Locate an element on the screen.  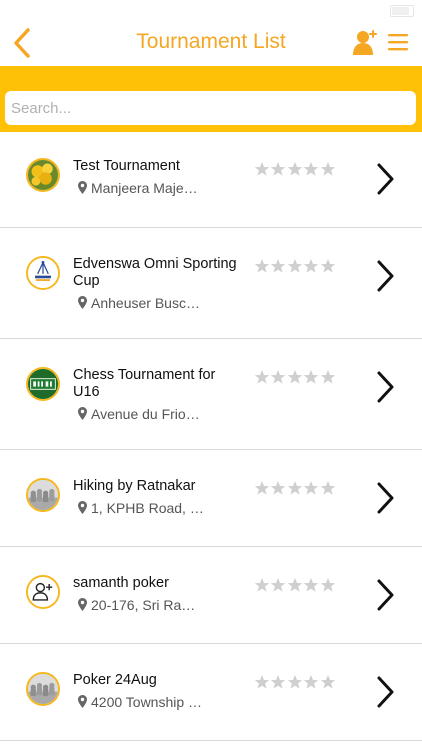
status-bar: Carrier 10:54 AM is located at coordinates (211, 11).